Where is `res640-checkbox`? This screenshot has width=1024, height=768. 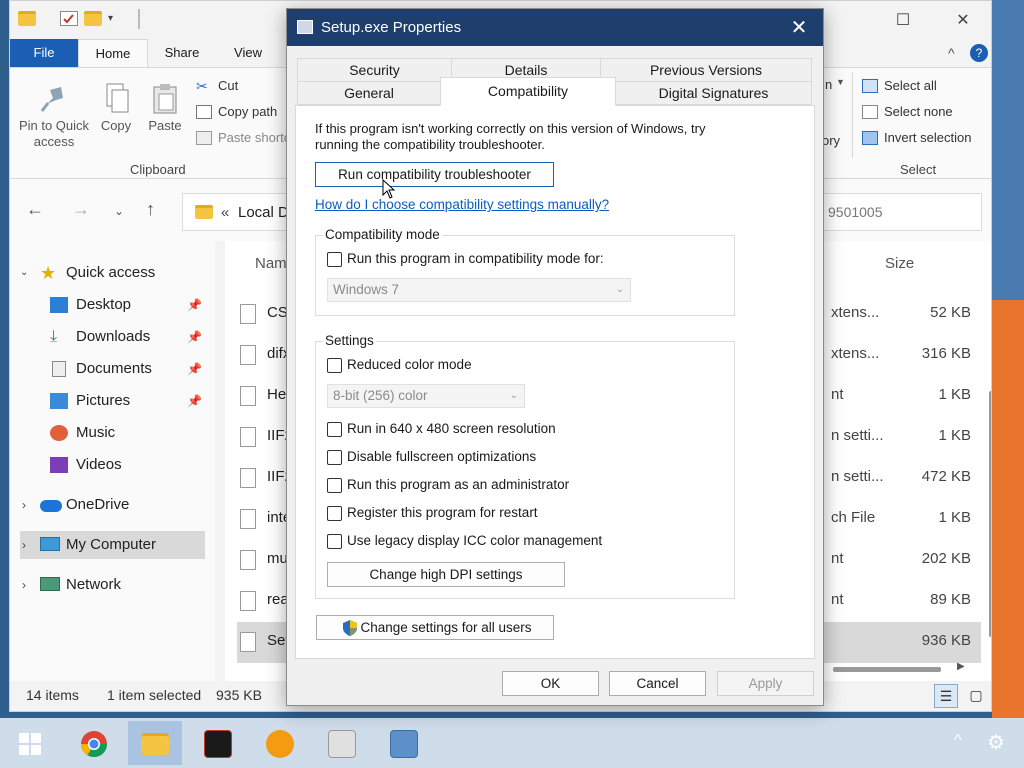
res640-checkbox is located at coordinates (334, 429).